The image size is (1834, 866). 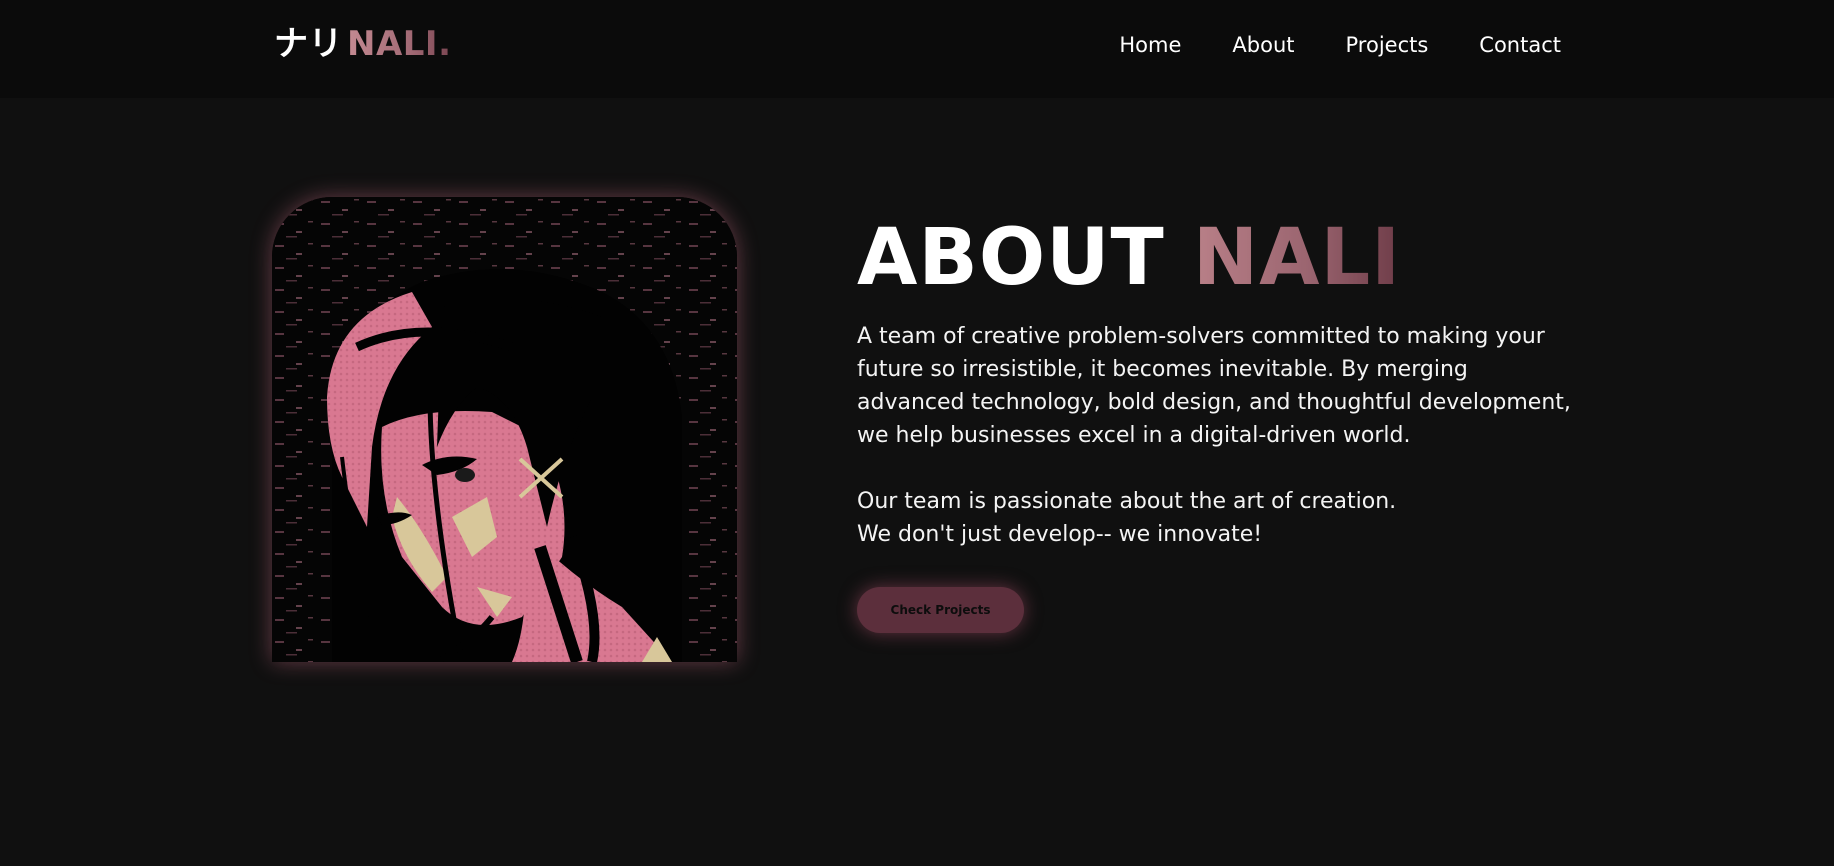 What do you see at coordinates (940, 610) in the screenshot?
I see `check-projects-button: Check Projects` at bounding box center [940, 610].